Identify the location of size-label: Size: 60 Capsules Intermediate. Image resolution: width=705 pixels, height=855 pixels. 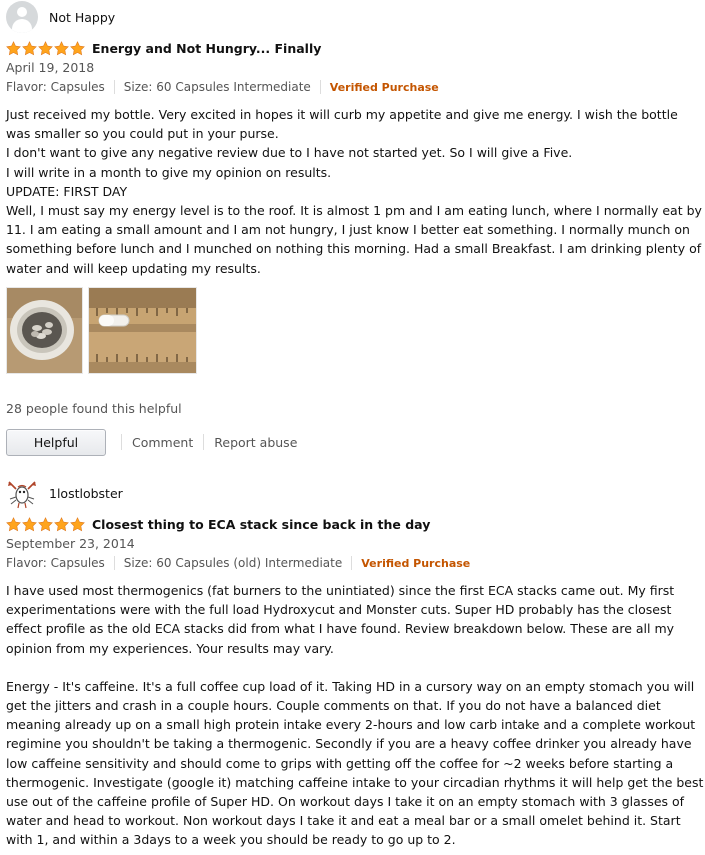
(217, 87).